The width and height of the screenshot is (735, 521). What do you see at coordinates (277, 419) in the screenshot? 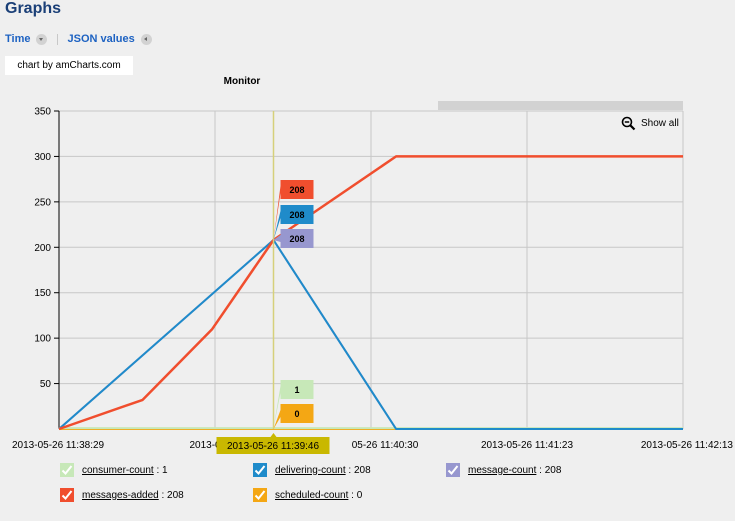
I see `balloon-pointer-scheduled-count` at bounding box center [277, 419].